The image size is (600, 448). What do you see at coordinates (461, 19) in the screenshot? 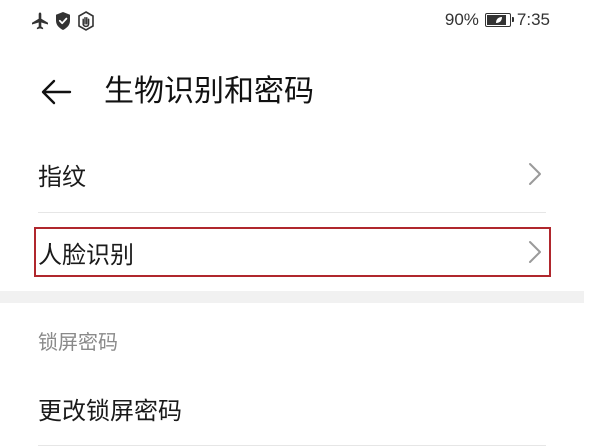
I see `battery-percent: 90%` at bounding box center [461, 19].